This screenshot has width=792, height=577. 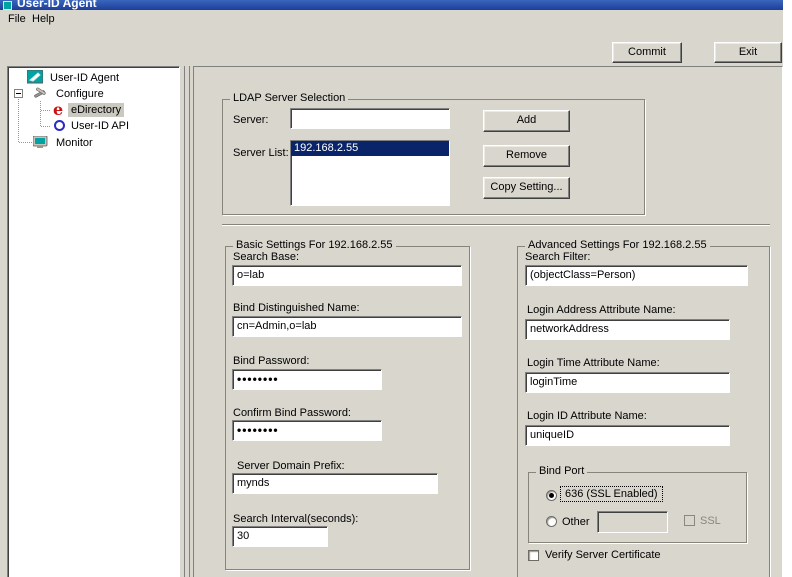 I want to click on search-filter-input: (objectClass=Person), so click(x=636, y=275).